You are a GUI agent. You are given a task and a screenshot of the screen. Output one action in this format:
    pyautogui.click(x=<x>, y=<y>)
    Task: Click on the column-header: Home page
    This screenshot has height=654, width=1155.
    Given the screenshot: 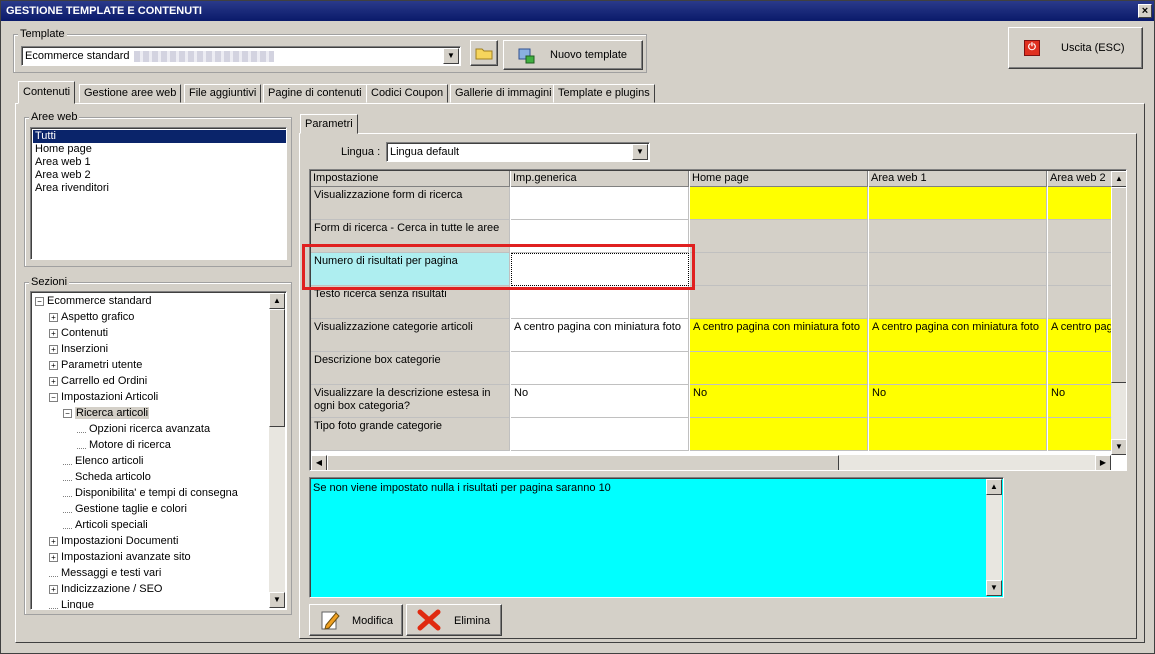 What is the action you would take?
    pyautogui.click(x=779, y=179)
    